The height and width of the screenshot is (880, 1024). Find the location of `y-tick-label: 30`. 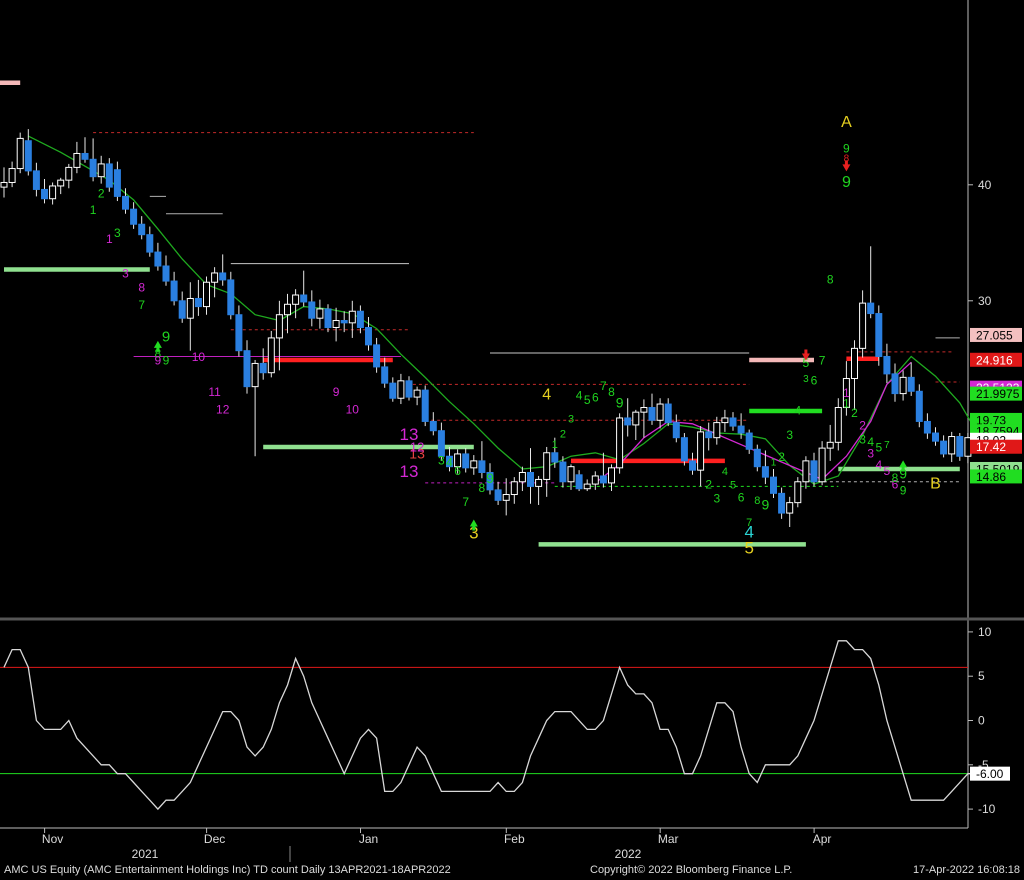

y-tick-label: 30 is located at coordinates (985, 301).